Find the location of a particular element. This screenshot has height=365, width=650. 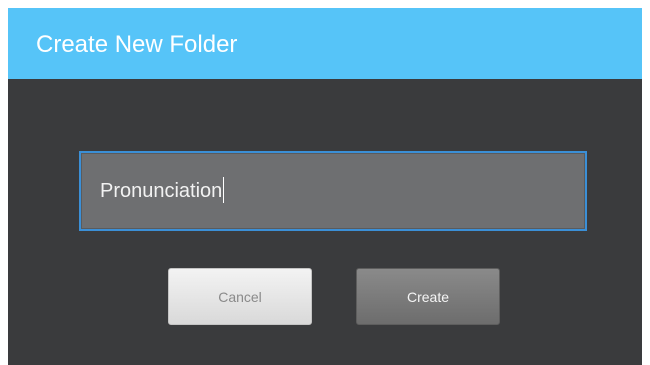

folder-name-value: Pronunciation is located at coordinates (161, 191).